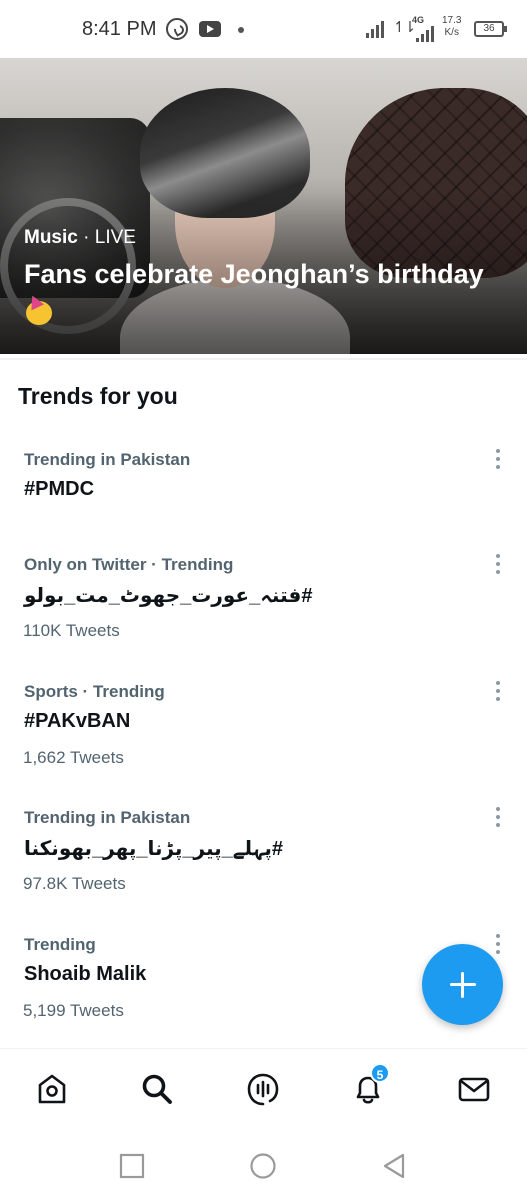 The width and height of the screenshot is (527, 1200). I want to click on circle-icon, so click(263, 1166).